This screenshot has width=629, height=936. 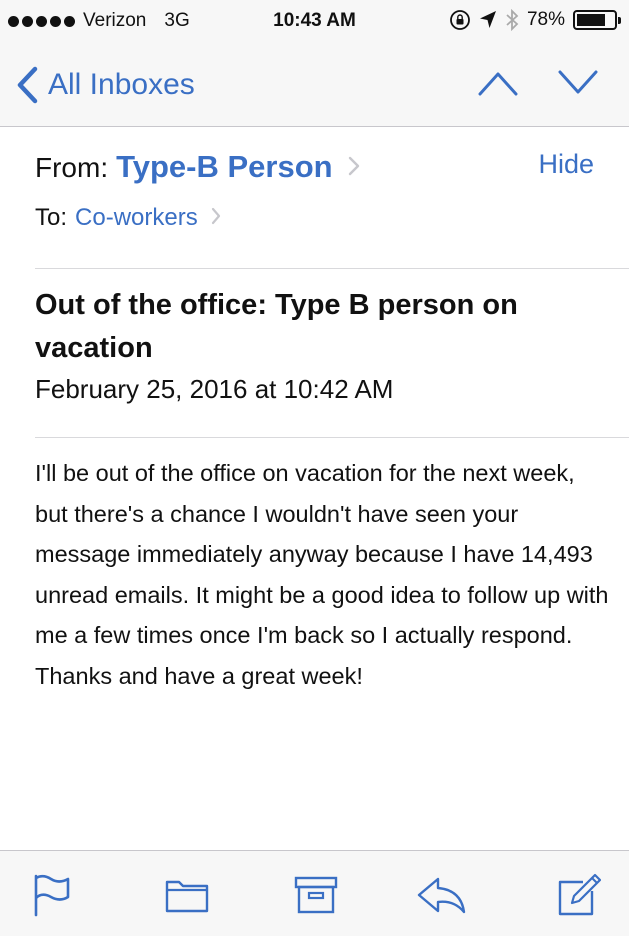 What do you see at coordinates (136, 218) in the screenshot?
I see `recipient-name: Co-workers` at bounding box center [136, 218].